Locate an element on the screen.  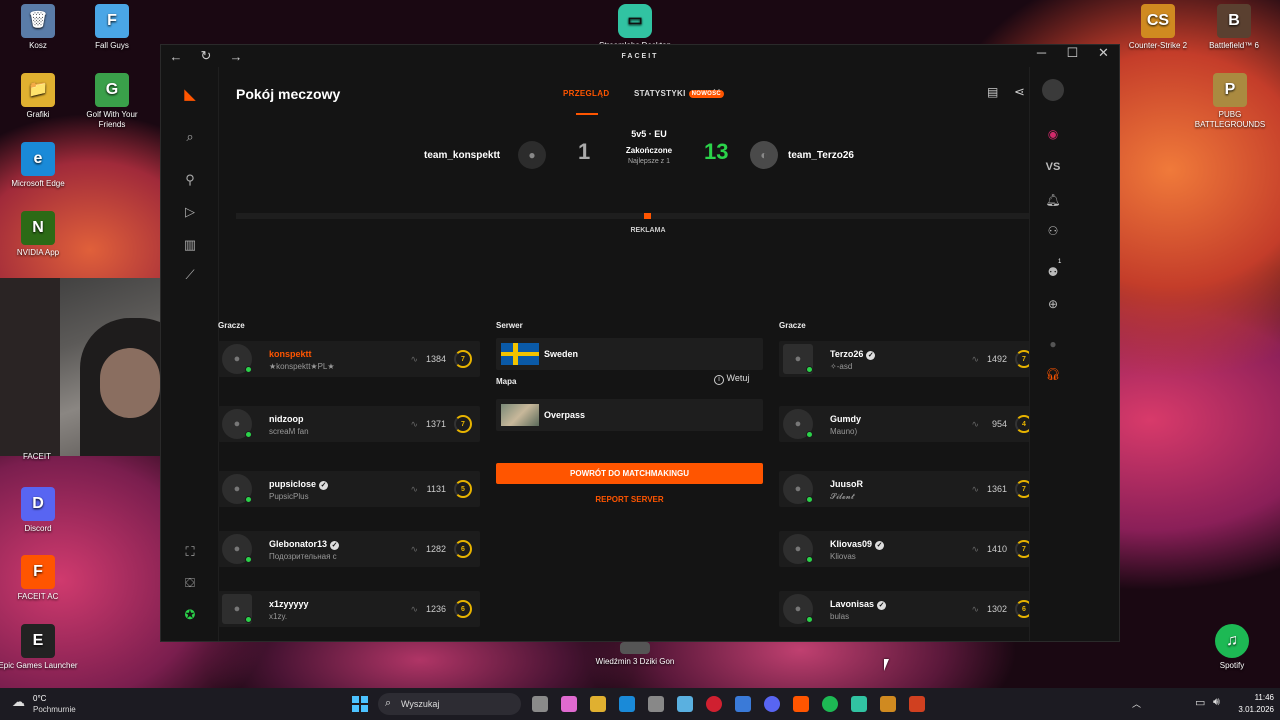
desktop-icon: P PUBG BATTLEGROUNDS is located at coordinates (1230, 101).